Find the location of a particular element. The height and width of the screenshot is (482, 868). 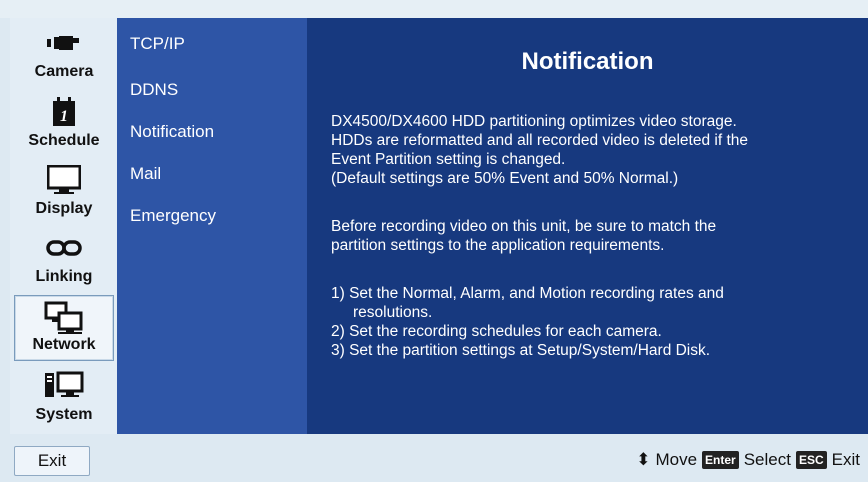

menu-item-ddns: DDNS is located at coordinates (154, 90).